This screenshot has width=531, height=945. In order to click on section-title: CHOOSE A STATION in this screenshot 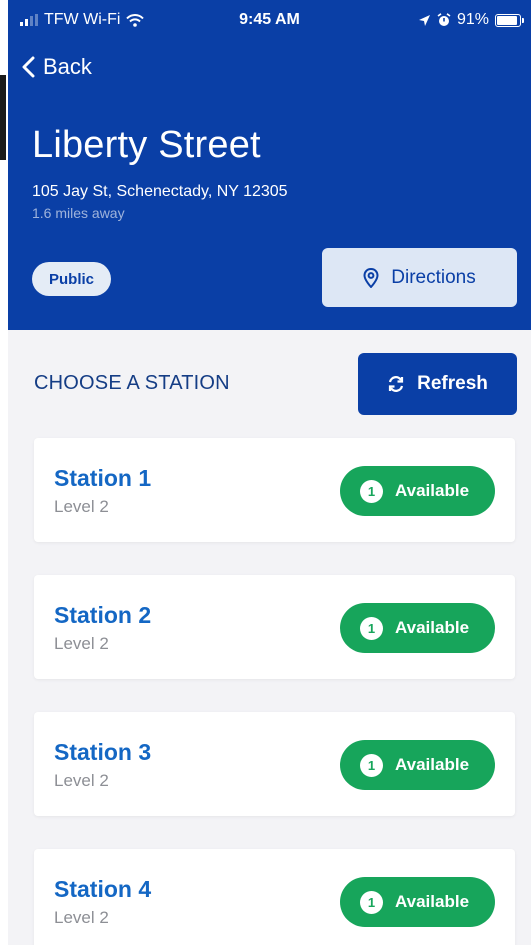, I will do `click(132, 383)`.